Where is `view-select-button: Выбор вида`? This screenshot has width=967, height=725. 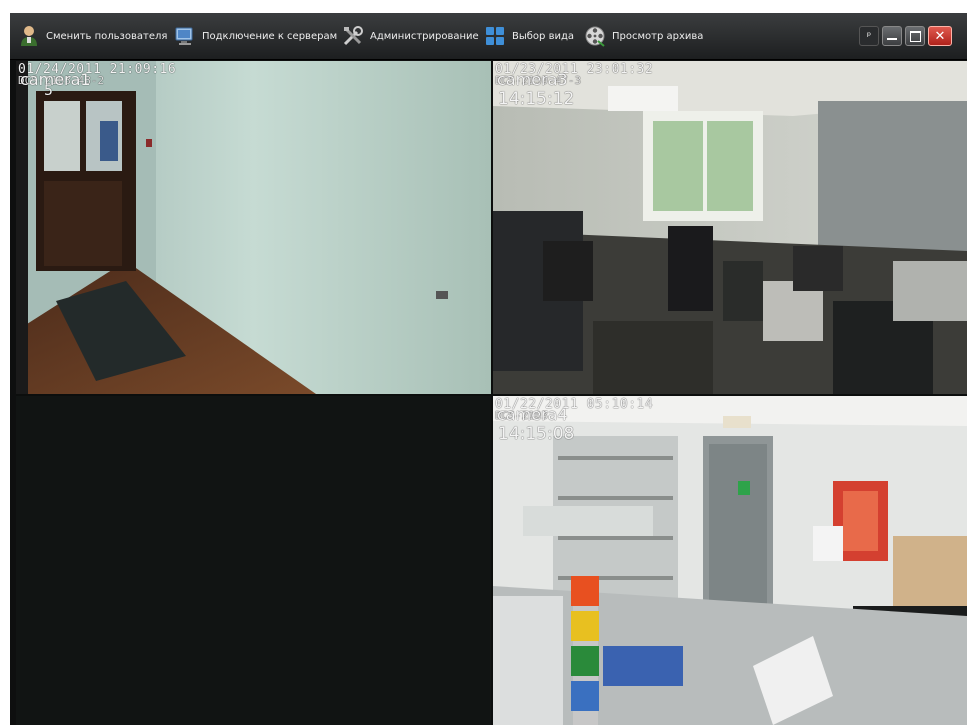
view-select-button: Выбор вида is located at coordinates (529, 36).